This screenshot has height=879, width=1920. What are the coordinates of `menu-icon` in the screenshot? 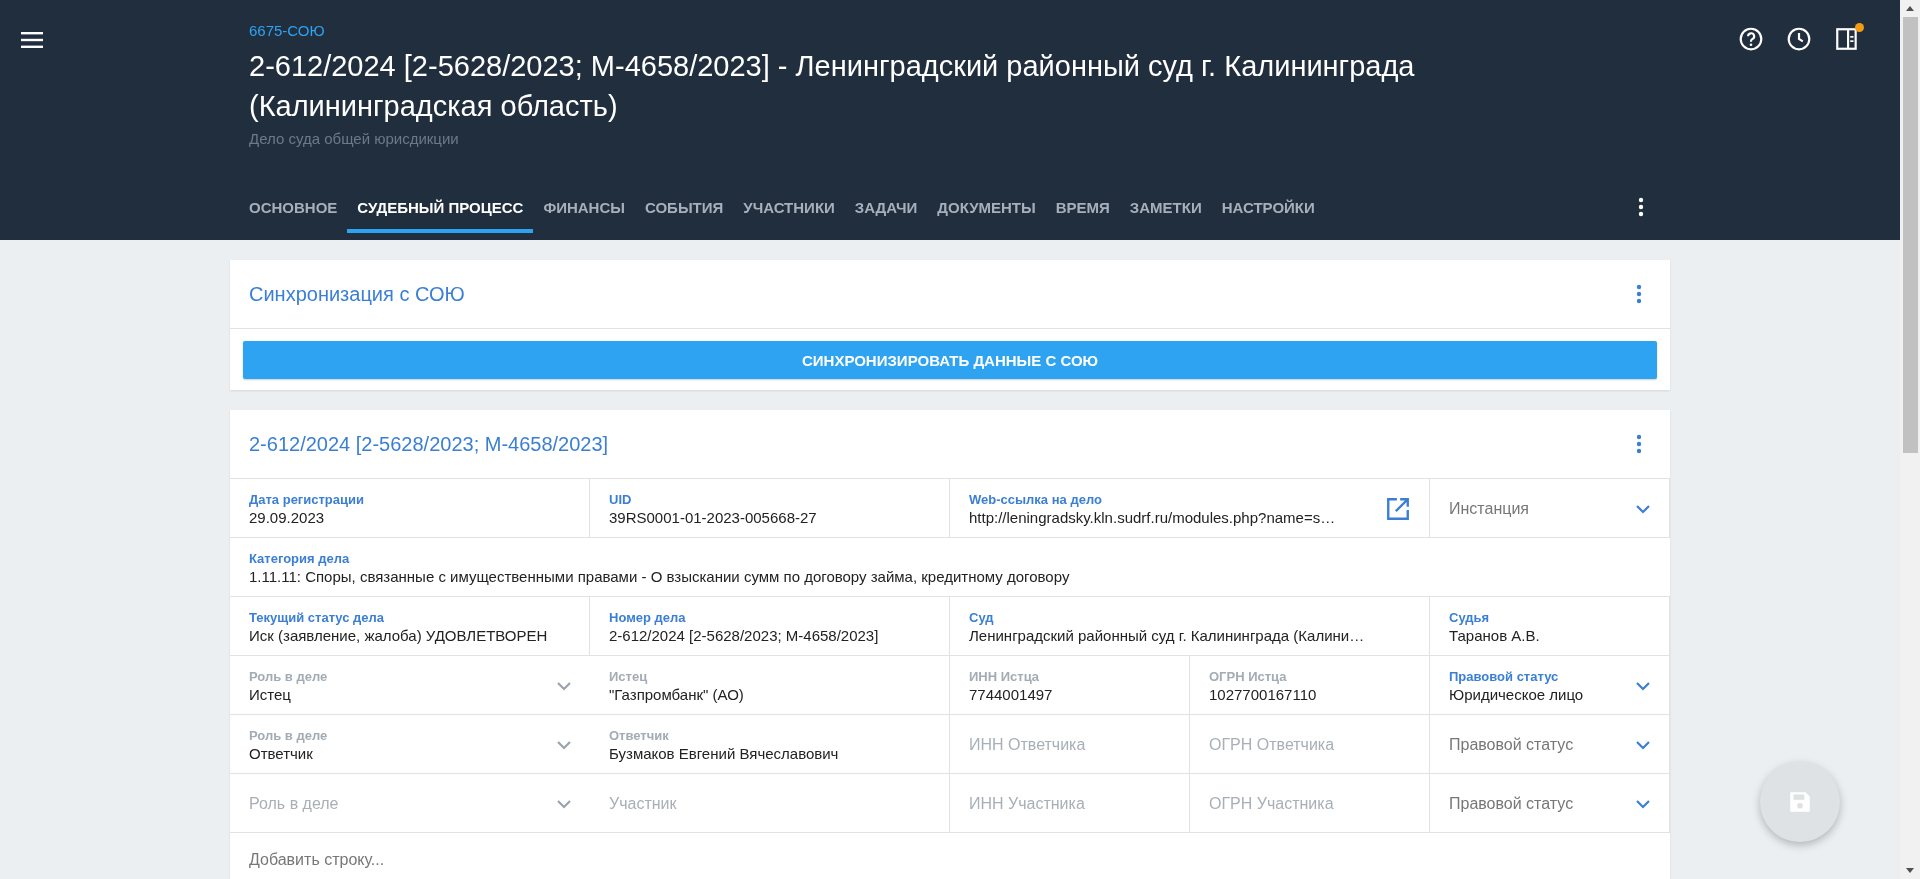 It's located at (32, 40).